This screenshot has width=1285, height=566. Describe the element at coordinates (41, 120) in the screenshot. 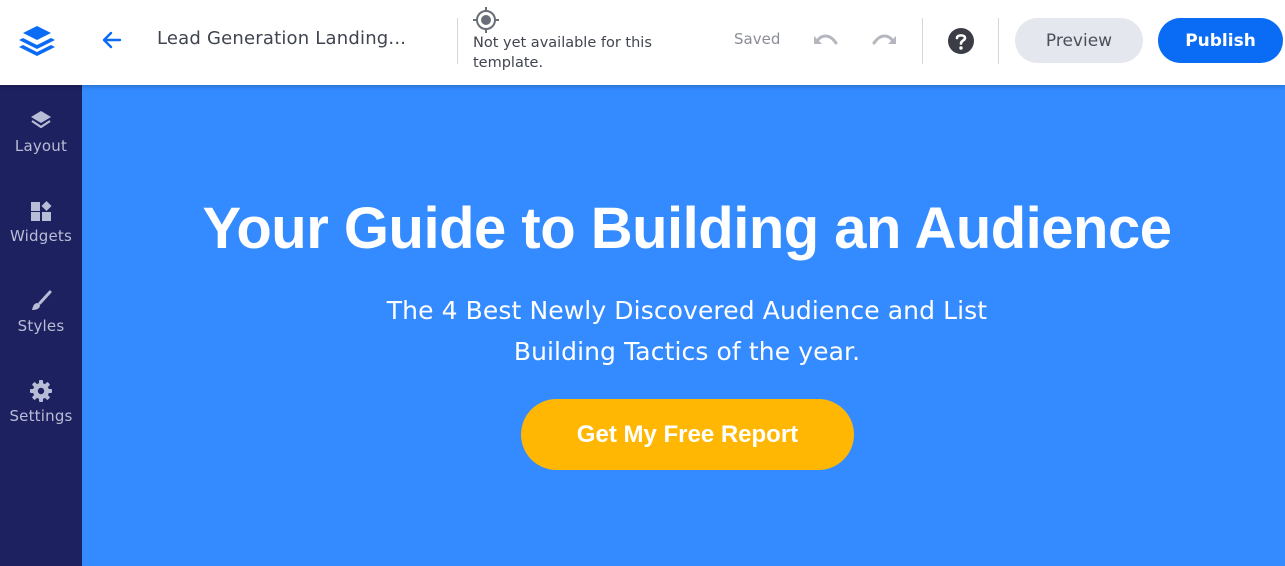

I see `layers-icon` at that location.